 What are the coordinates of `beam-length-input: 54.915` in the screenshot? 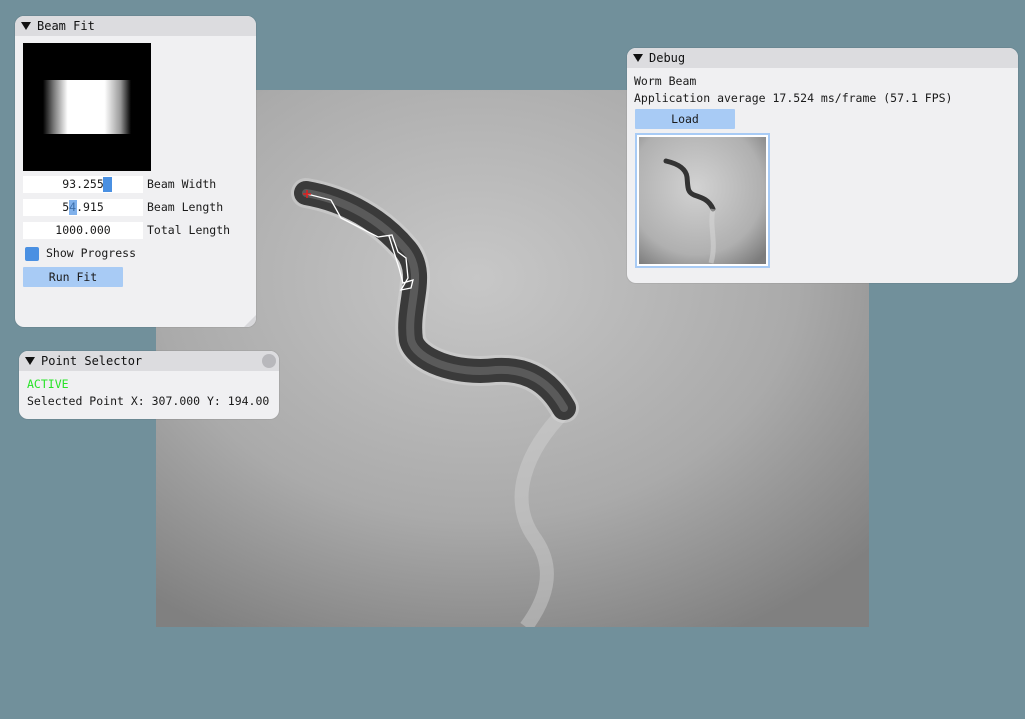 It's located at (83, 207).